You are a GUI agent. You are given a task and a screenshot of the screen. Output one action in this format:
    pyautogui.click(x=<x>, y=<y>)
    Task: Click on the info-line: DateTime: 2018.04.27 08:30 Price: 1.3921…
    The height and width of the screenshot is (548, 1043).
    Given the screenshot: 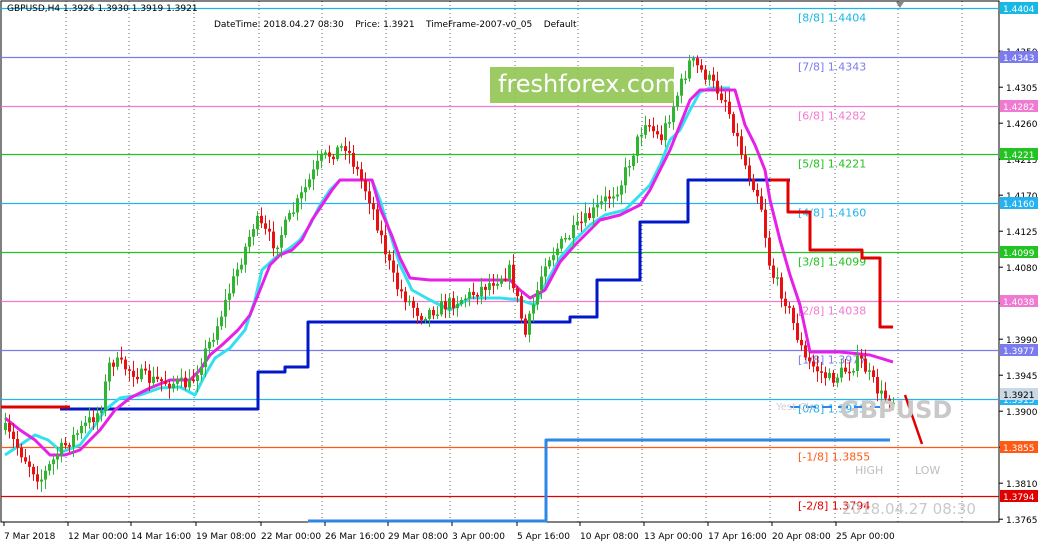 What is the action you would take?
    pyautogui.click(x=395, y=25)
    